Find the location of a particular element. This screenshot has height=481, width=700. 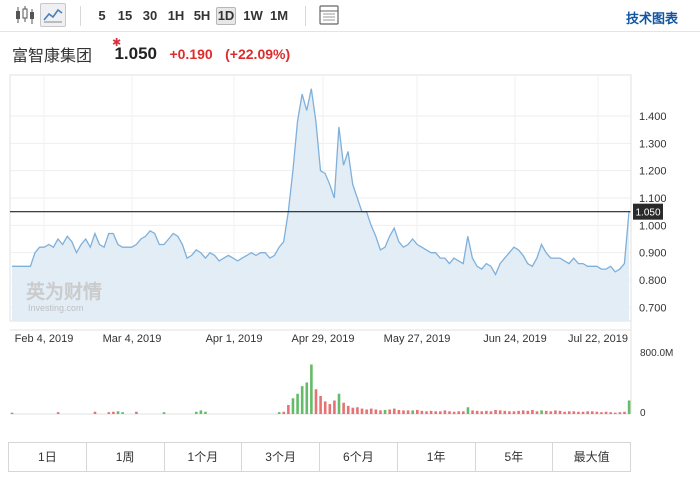

stock-name: 富智康集团 is located at coordinates (52, 56).